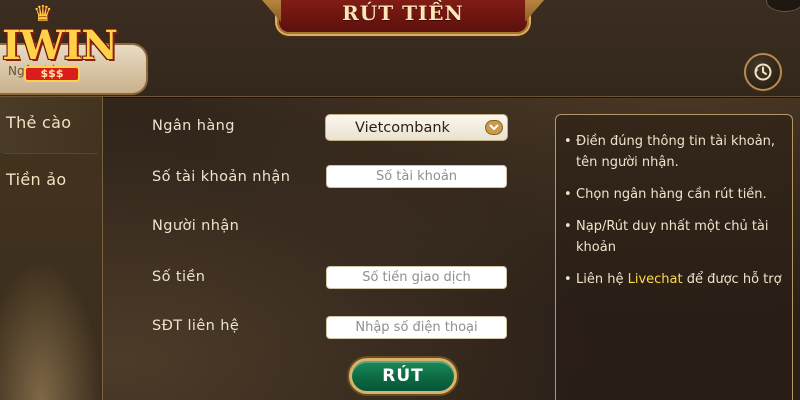 The width and height of the screenshot is (800, 400). I want to click on account-number-label: Số tài khoản nhận, so click(221, 177).